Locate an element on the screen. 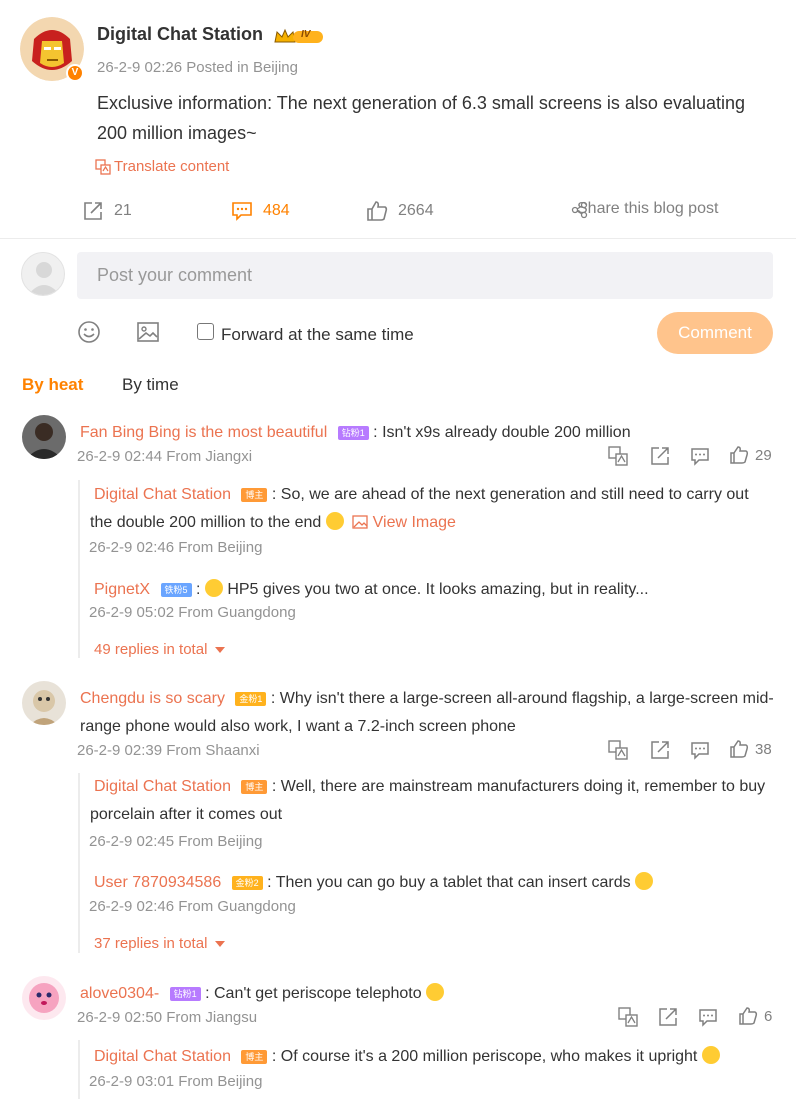  more-replies-button: 49 replies in total is located at coordinates (160, 649).